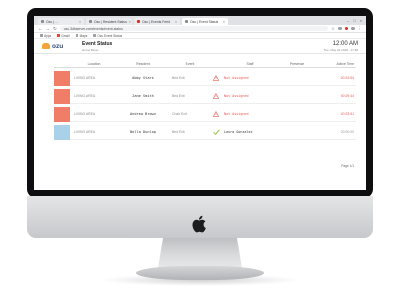 The width and height of the screenshot is (400, 293). I want to click on monitor-stand-neck, so click(200, 253).